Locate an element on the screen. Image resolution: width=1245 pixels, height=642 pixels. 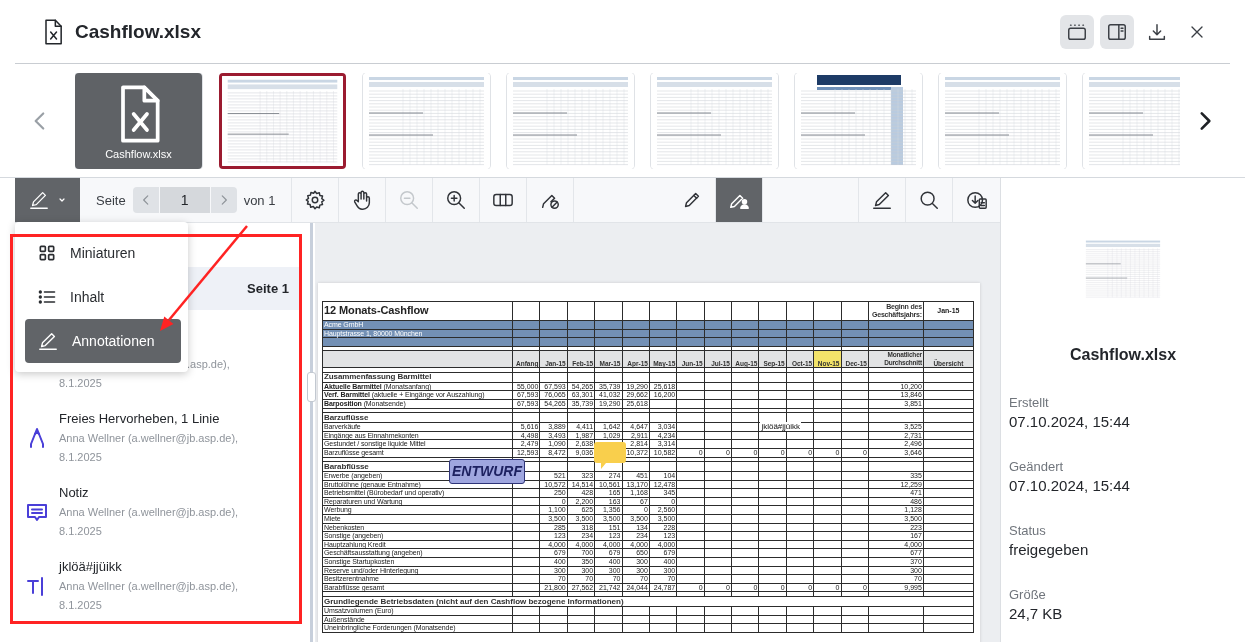
file-thumbnail: Cashflow.xlsx is located at coordinates (138, 120).